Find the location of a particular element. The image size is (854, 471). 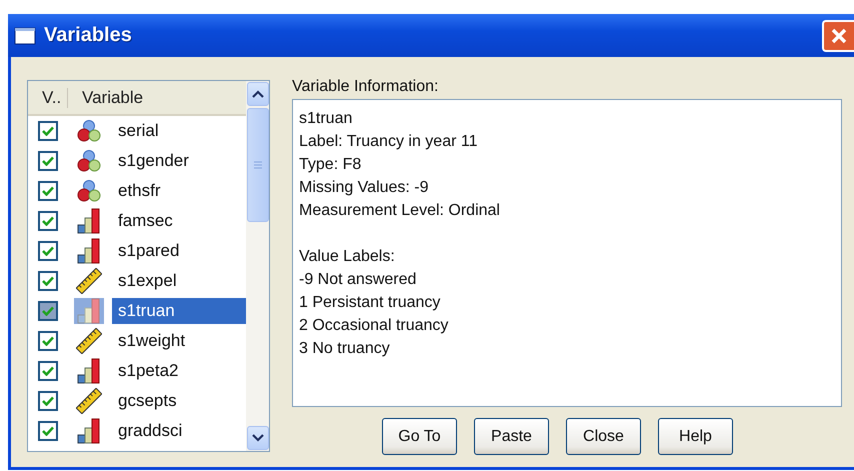

info-line: Missing Values: -9 is located at coordinates (364, 188).